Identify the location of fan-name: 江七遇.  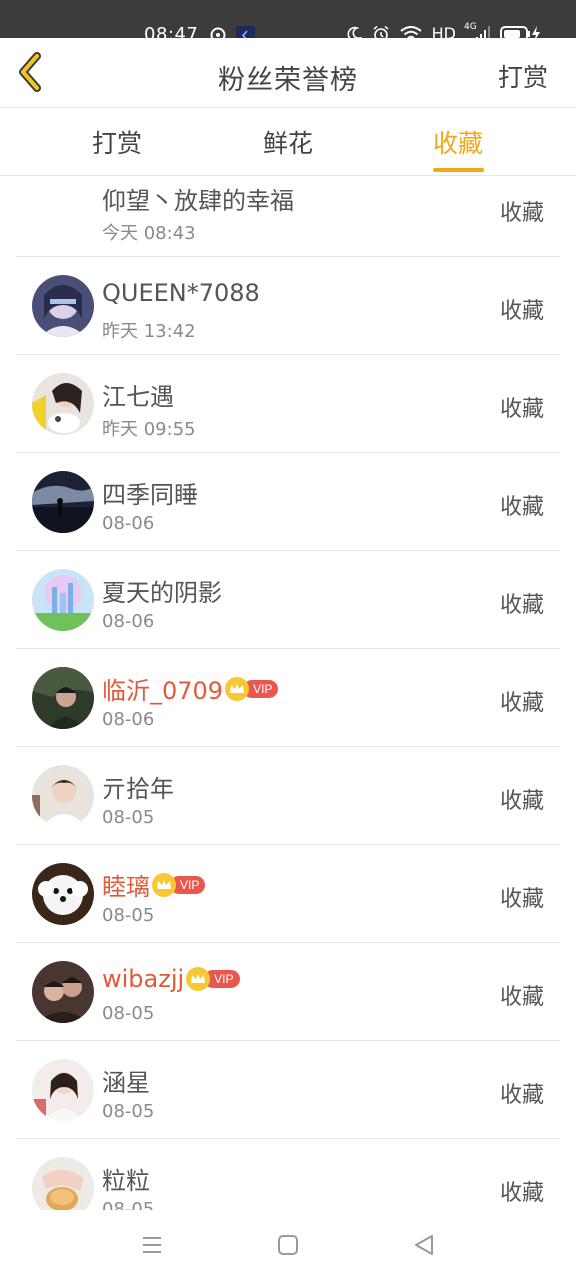
(138, 397).